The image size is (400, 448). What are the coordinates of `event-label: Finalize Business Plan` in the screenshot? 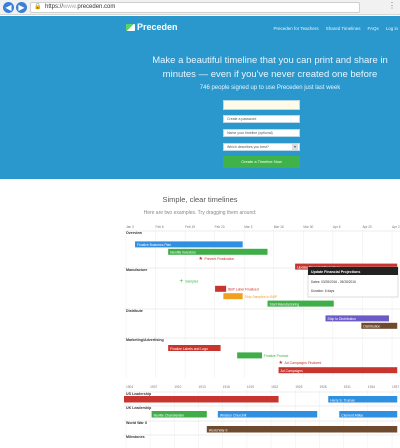 It's located at (154, 245).